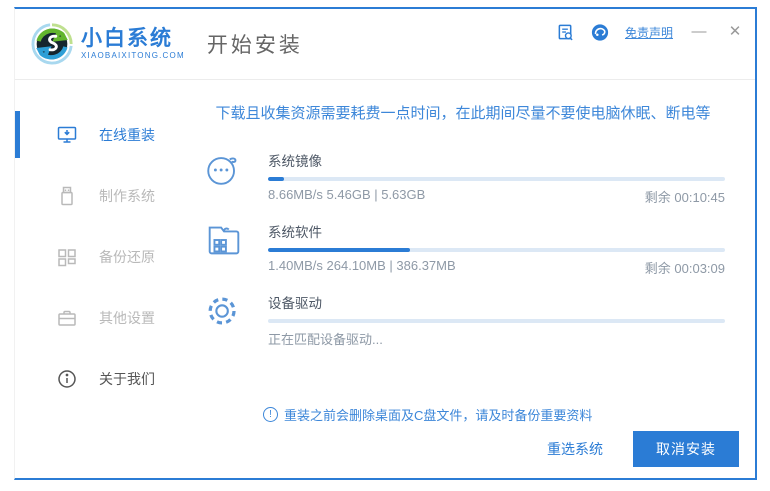 The width and height of the screenshot is (770, 491). I want to click on sidebar-item-about-us: 关于我们, so click(98, 378).